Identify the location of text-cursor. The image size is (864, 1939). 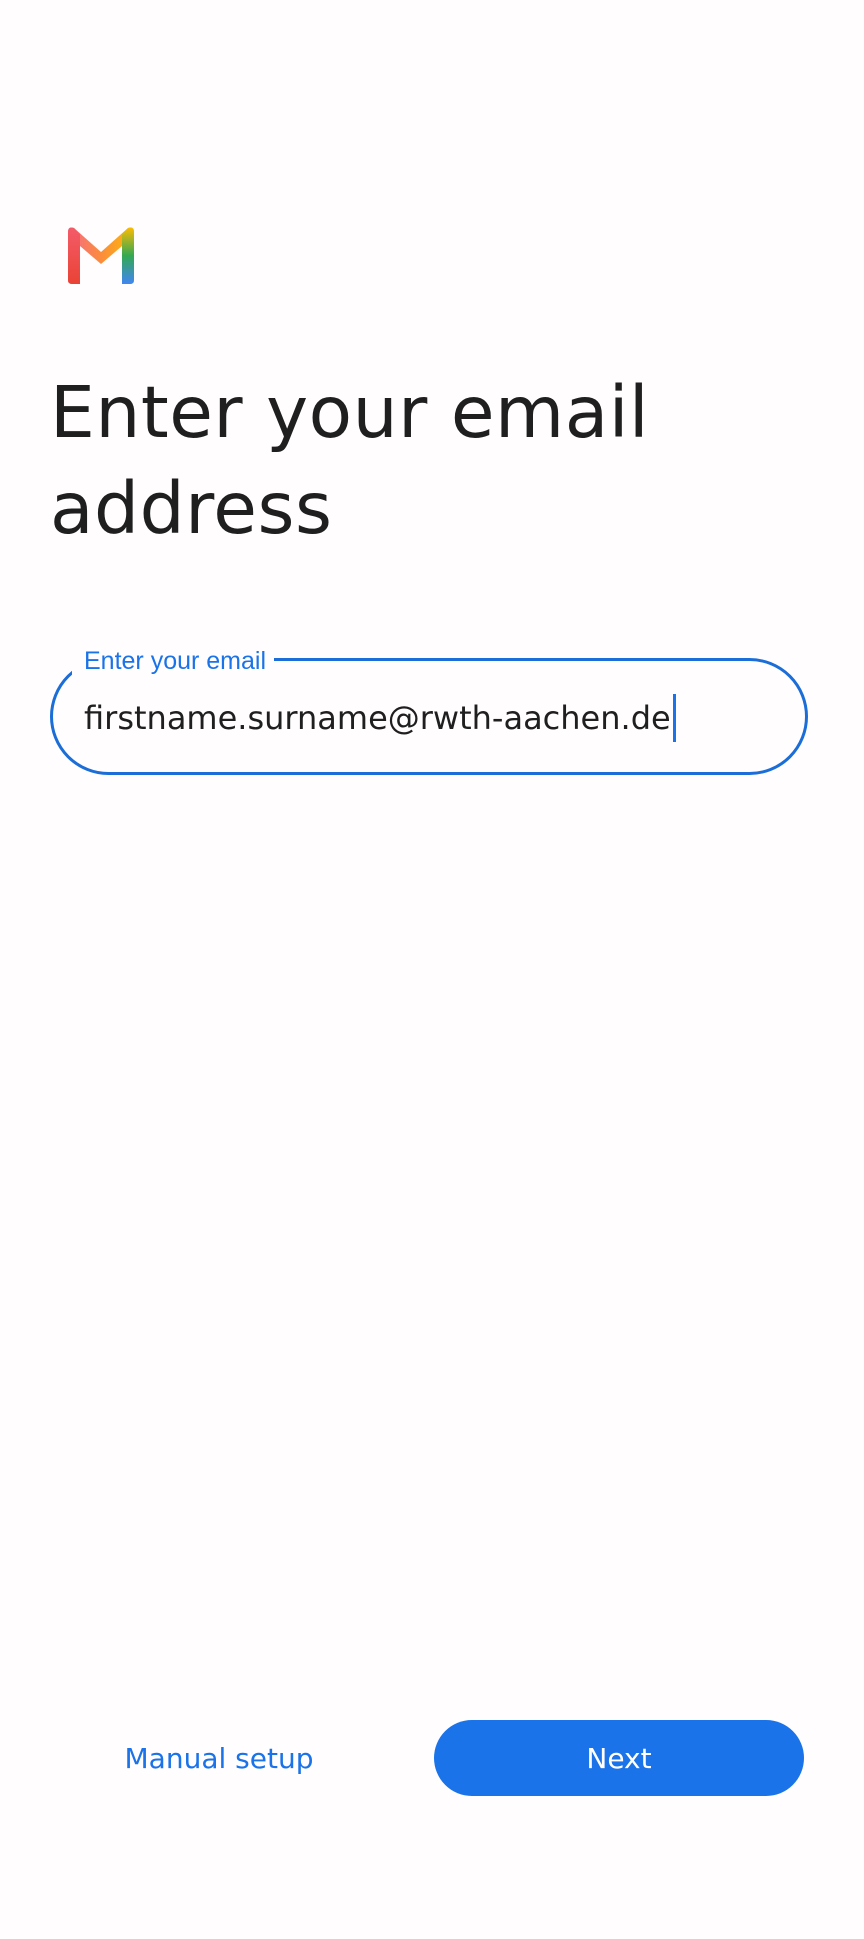
(674, 718).